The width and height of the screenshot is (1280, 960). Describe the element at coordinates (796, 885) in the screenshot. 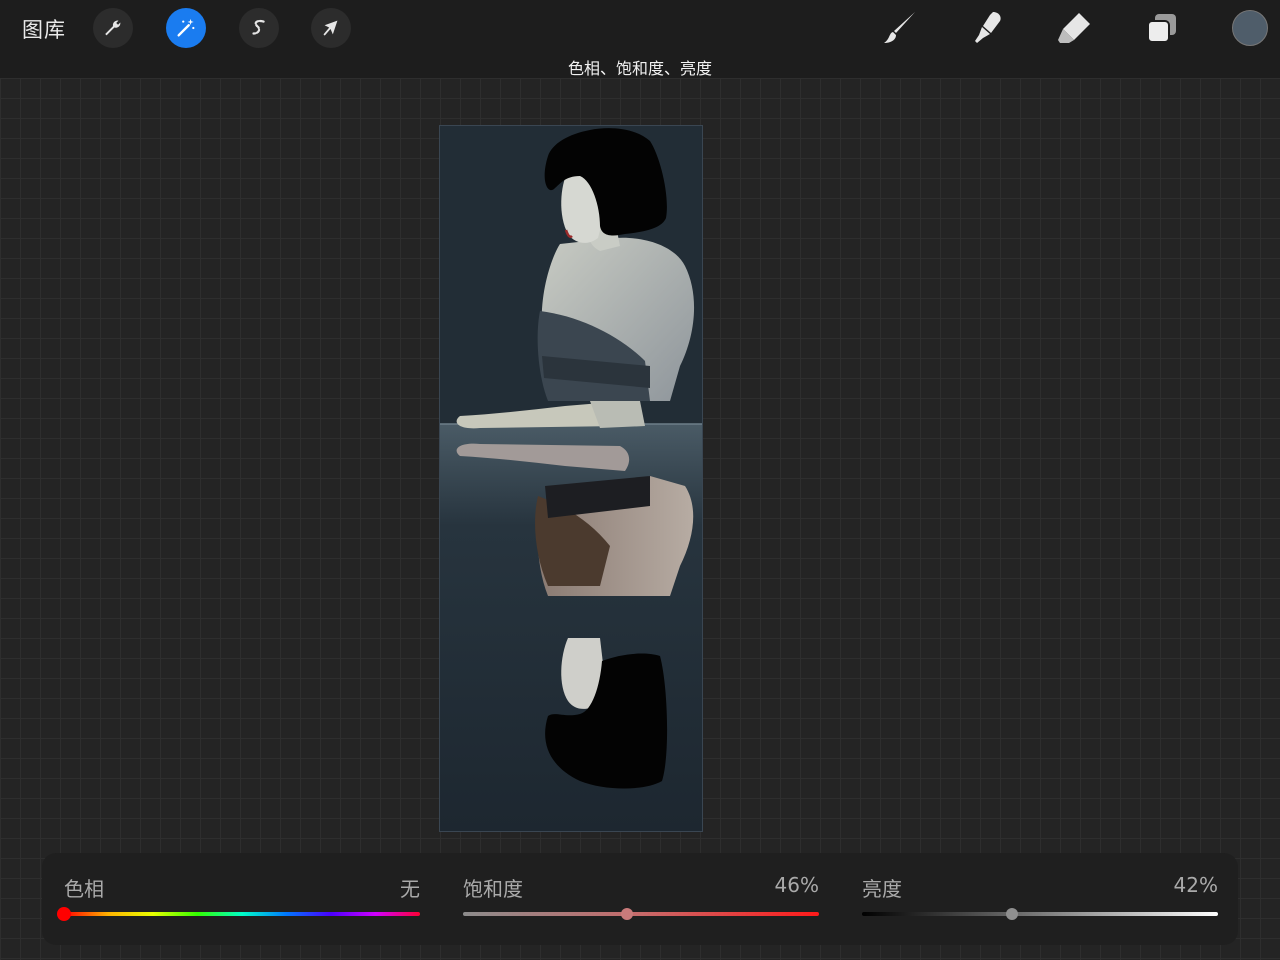

I see `saturation-value: 46%` at that location.